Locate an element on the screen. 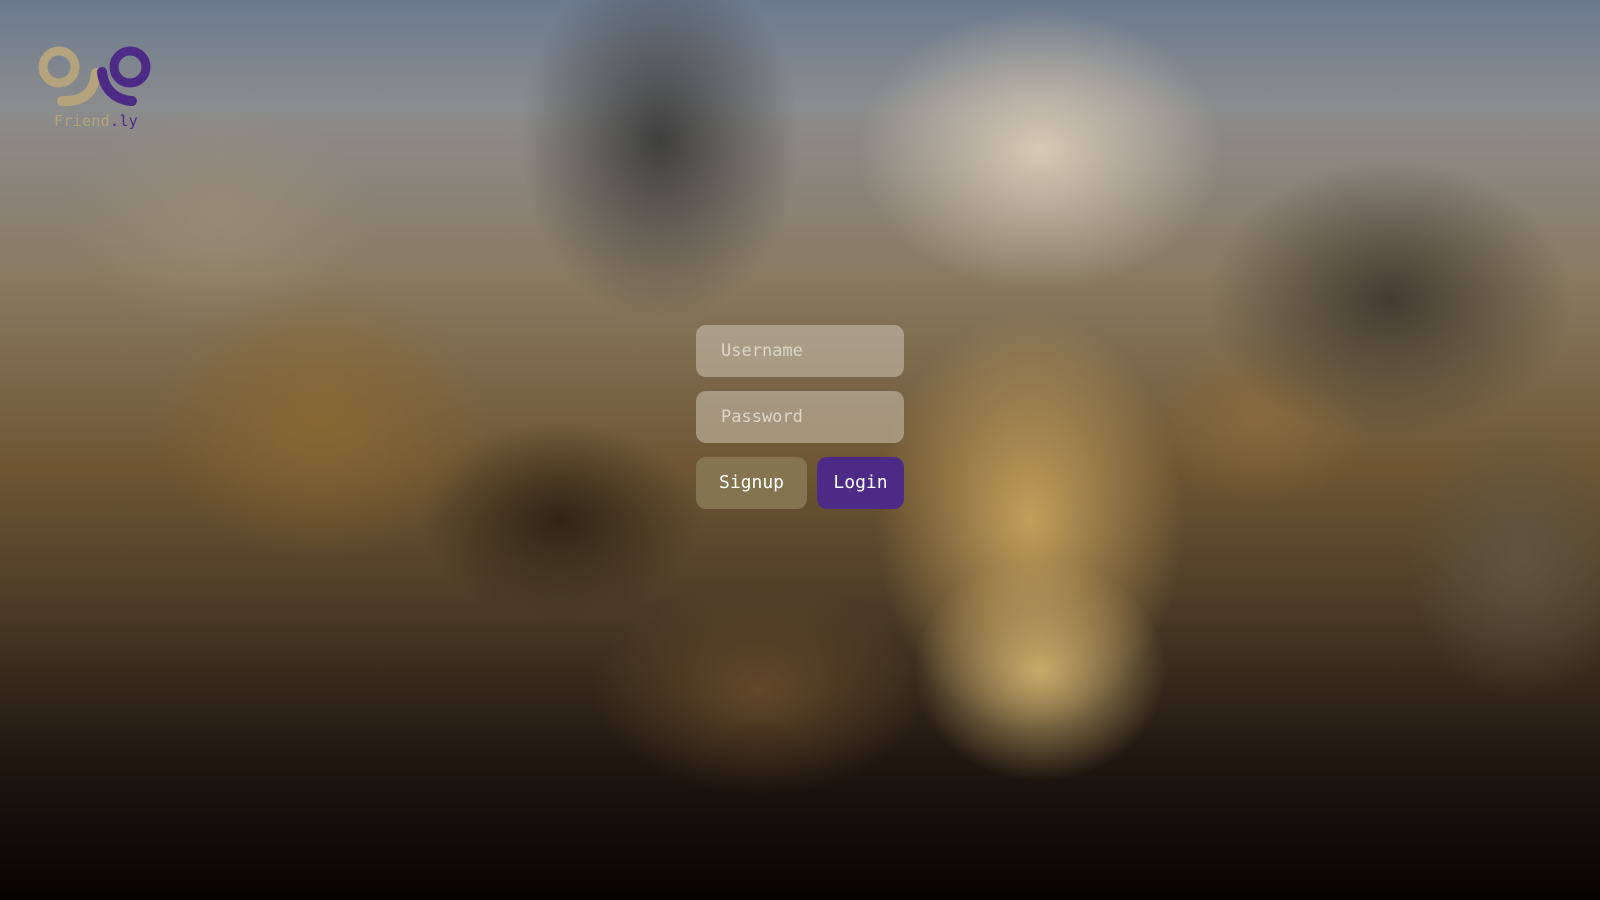  form-buttons: Signup Login is located at coordinates (800, 483).